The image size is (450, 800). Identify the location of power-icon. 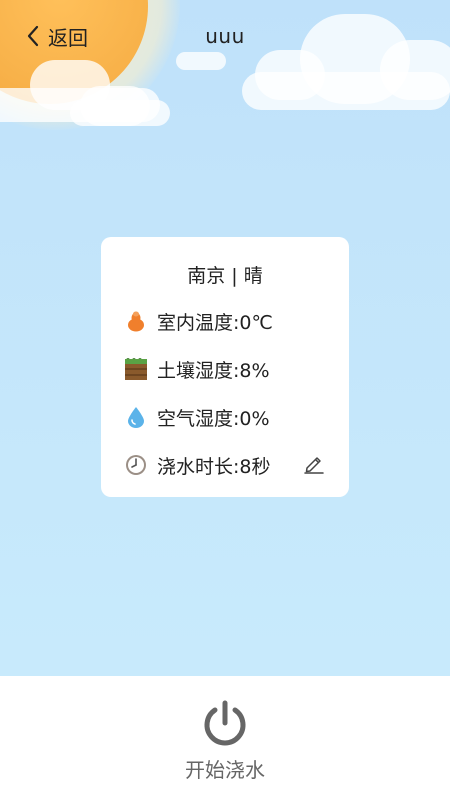
(225, 726).